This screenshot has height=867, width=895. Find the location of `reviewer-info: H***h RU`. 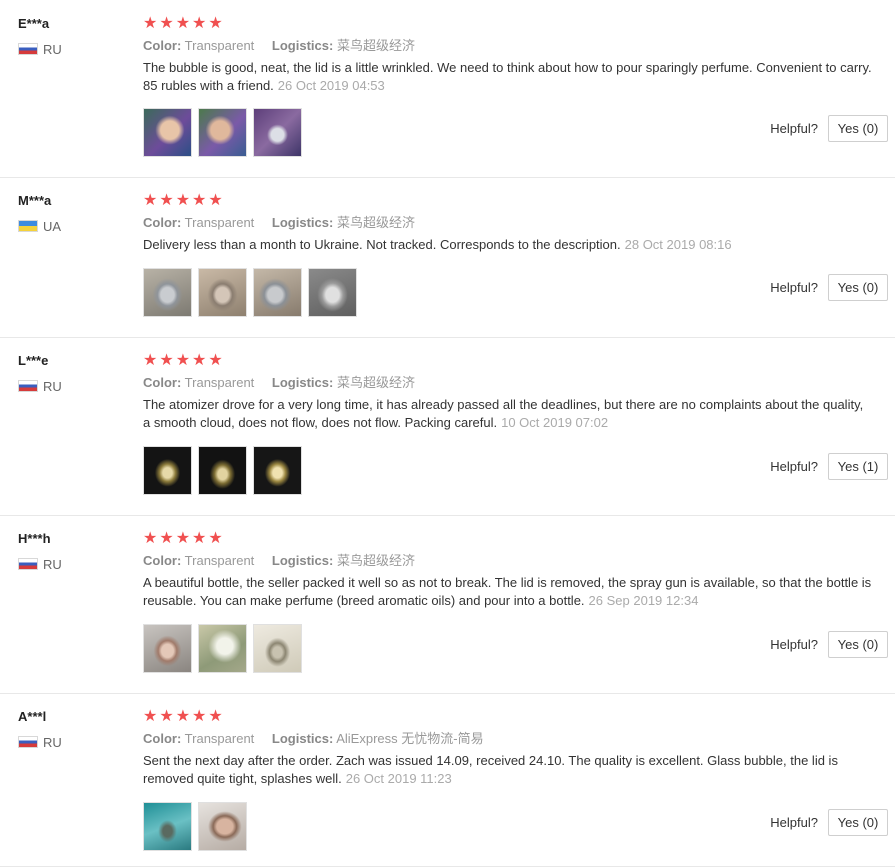

reviewer-info: H***h RU is located at coordinates (73, 551).